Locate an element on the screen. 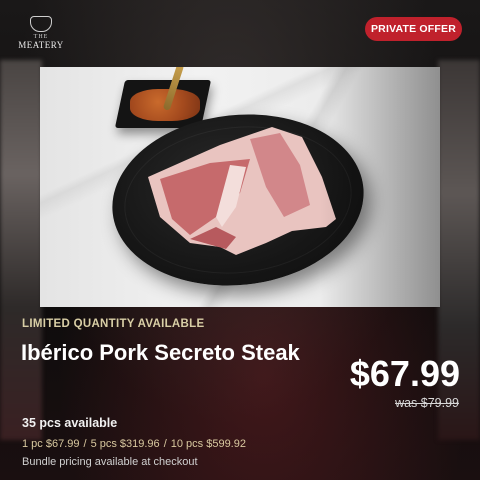 The width and height of the screenshot is (480, 480). background-blur-left is located at coordinates (21, 250).